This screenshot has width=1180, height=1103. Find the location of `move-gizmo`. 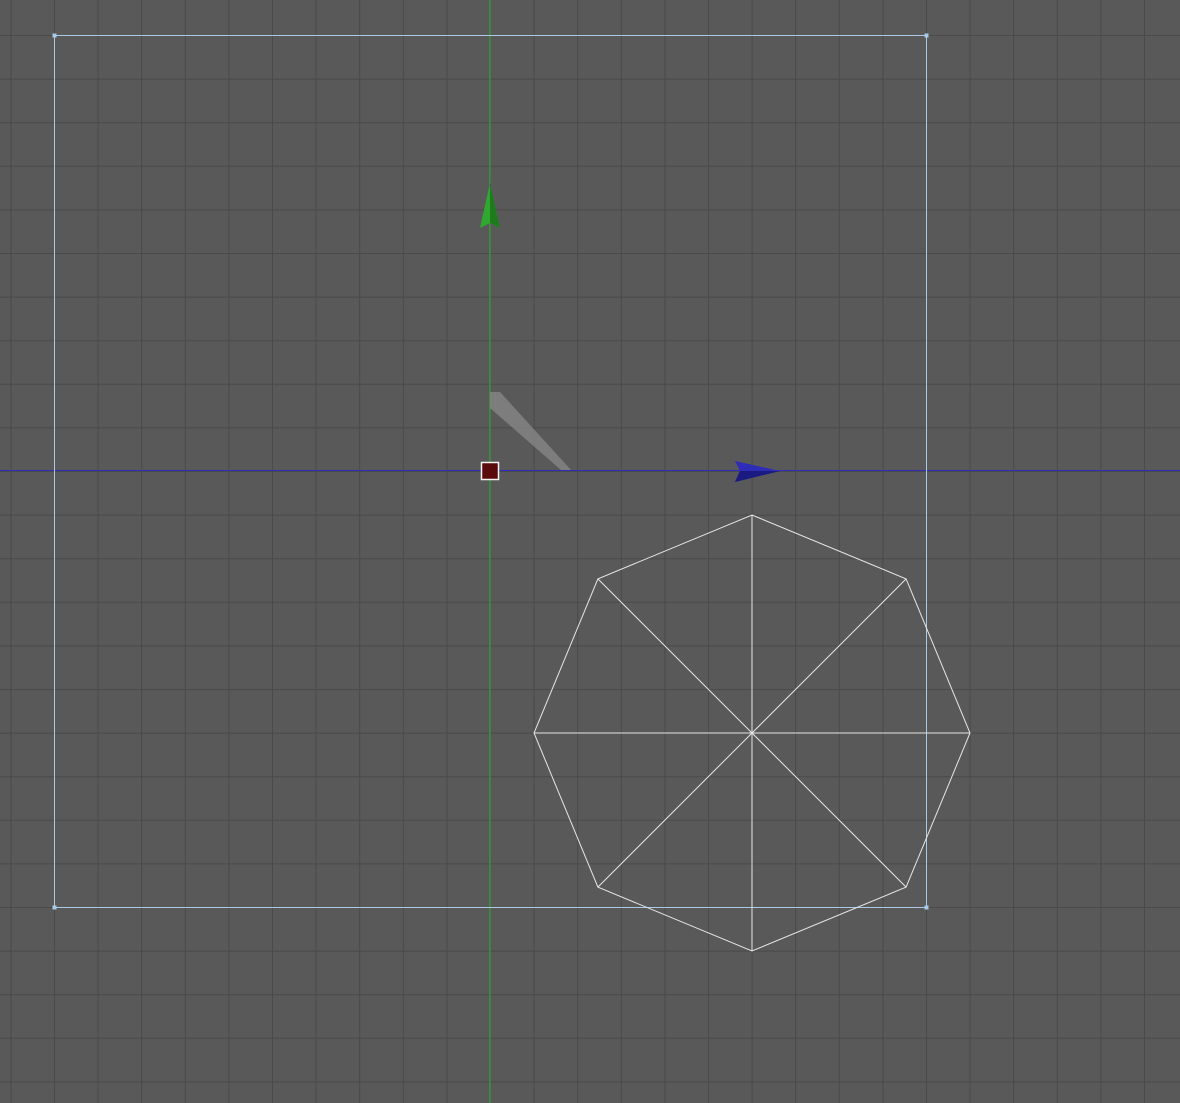

move-gizmo is located at coordinates (630, 332).